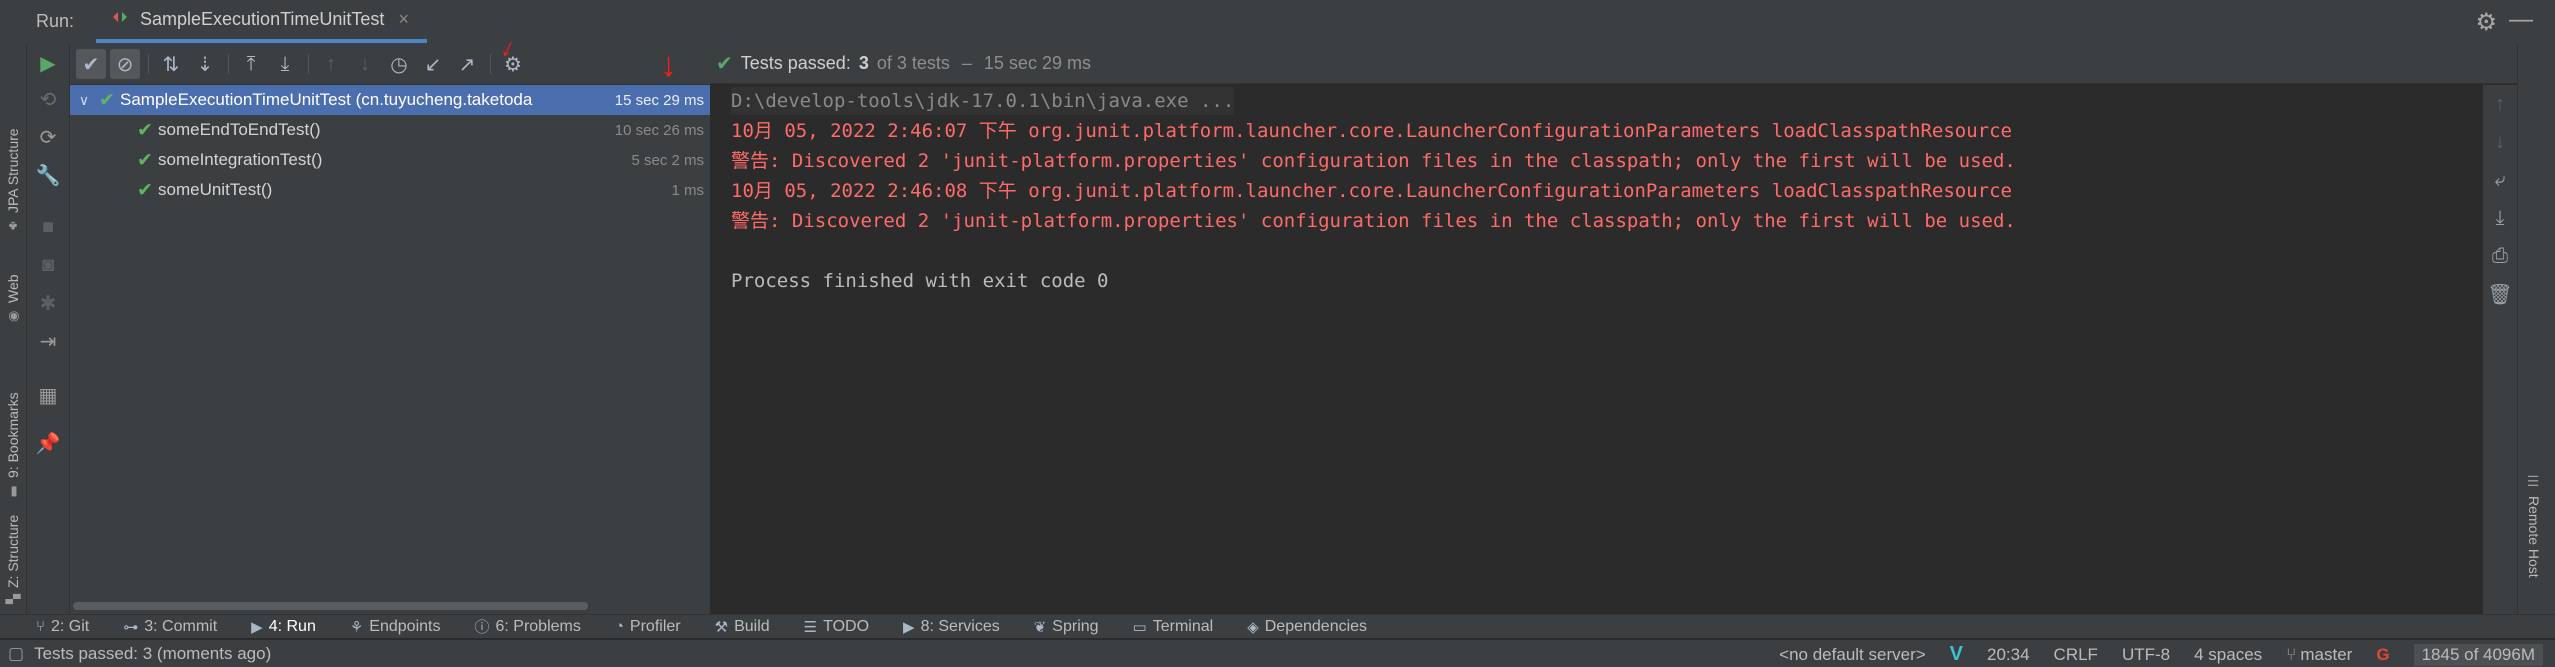 The height and width of the screenshot is (667, 2555). Describe the element at coordinates (1066, 627) in the screenshot. I see `tab-spring: ❦ Spring` at that location.